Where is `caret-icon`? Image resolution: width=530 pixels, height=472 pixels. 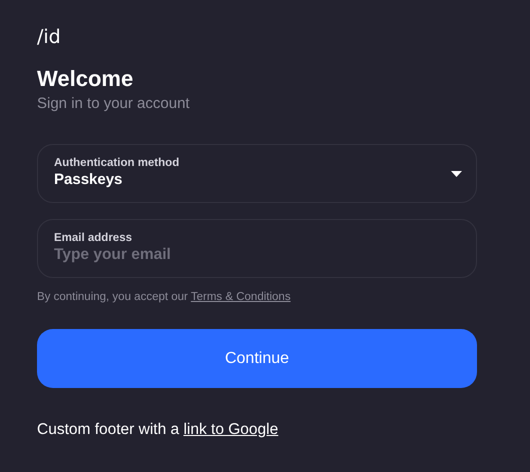
caret-icon is located at coordinates (456, 173).